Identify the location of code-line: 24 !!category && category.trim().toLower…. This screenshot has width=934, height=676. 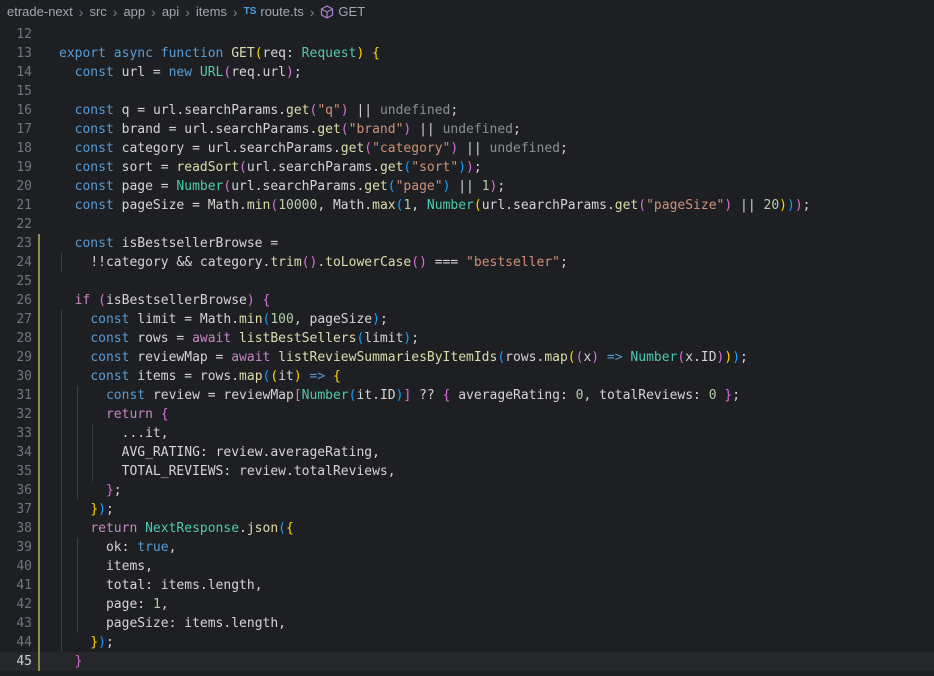
(467, 262).